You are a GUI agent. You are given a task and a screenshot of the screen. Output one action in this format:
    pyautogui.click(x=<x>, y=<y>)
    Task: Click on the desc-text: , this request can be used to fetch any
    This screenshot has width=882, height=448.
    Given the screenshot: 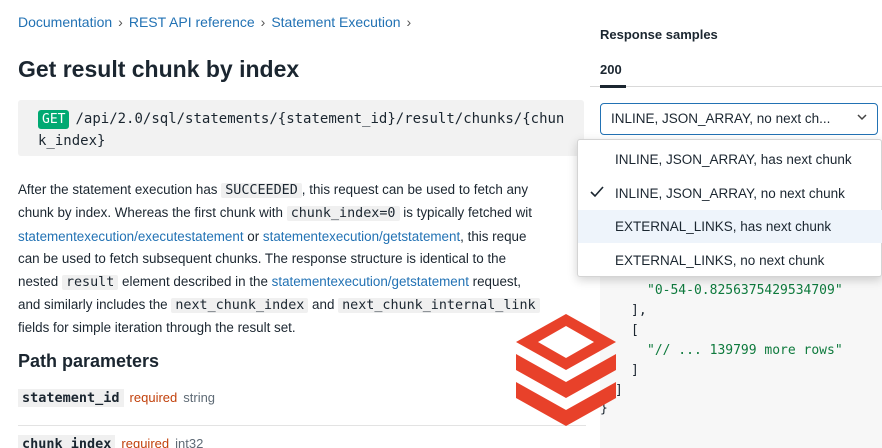 What is the action you would take?
    pyautogui.click(x=415, y=189)
    